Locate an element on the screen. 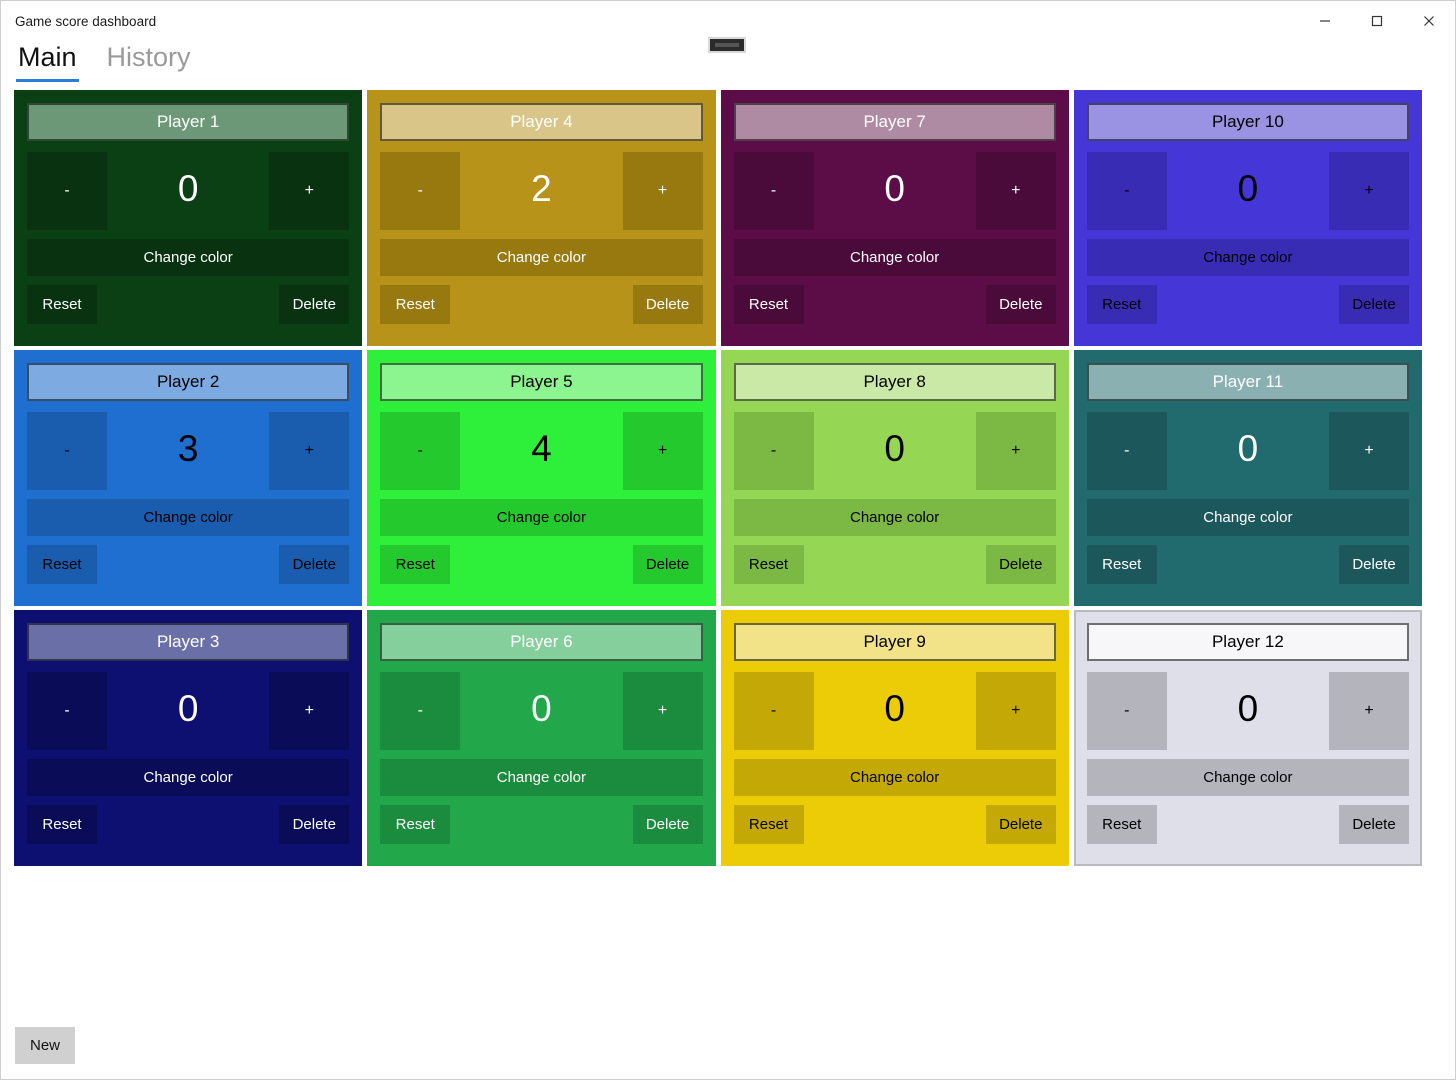  player-name-field: Player 3 is located at coordinates (188, 642).